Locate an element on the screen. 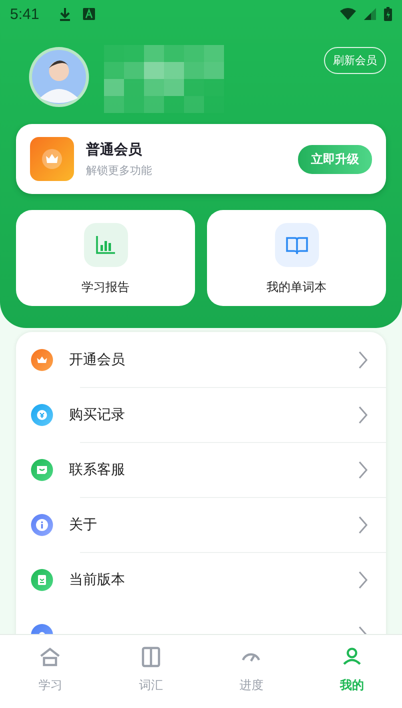 The width and height of the screenshot is (402, 708). shortcut-card: 学习报告 is located at coordinates (105, 258).